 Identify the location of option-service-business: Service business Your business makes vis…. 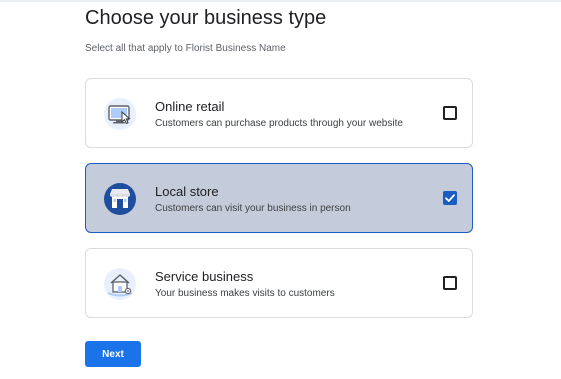
(279, 283).